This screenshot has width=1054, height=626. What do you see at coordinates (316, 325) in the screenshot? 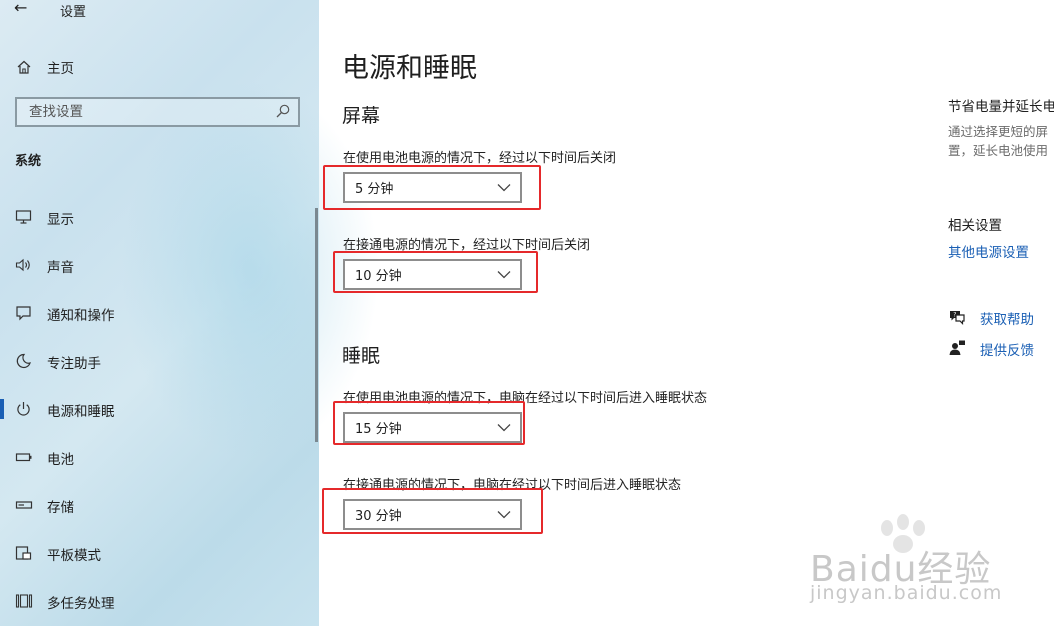
I see `sidebar-scrollbar` at bounding box center [316, 325].